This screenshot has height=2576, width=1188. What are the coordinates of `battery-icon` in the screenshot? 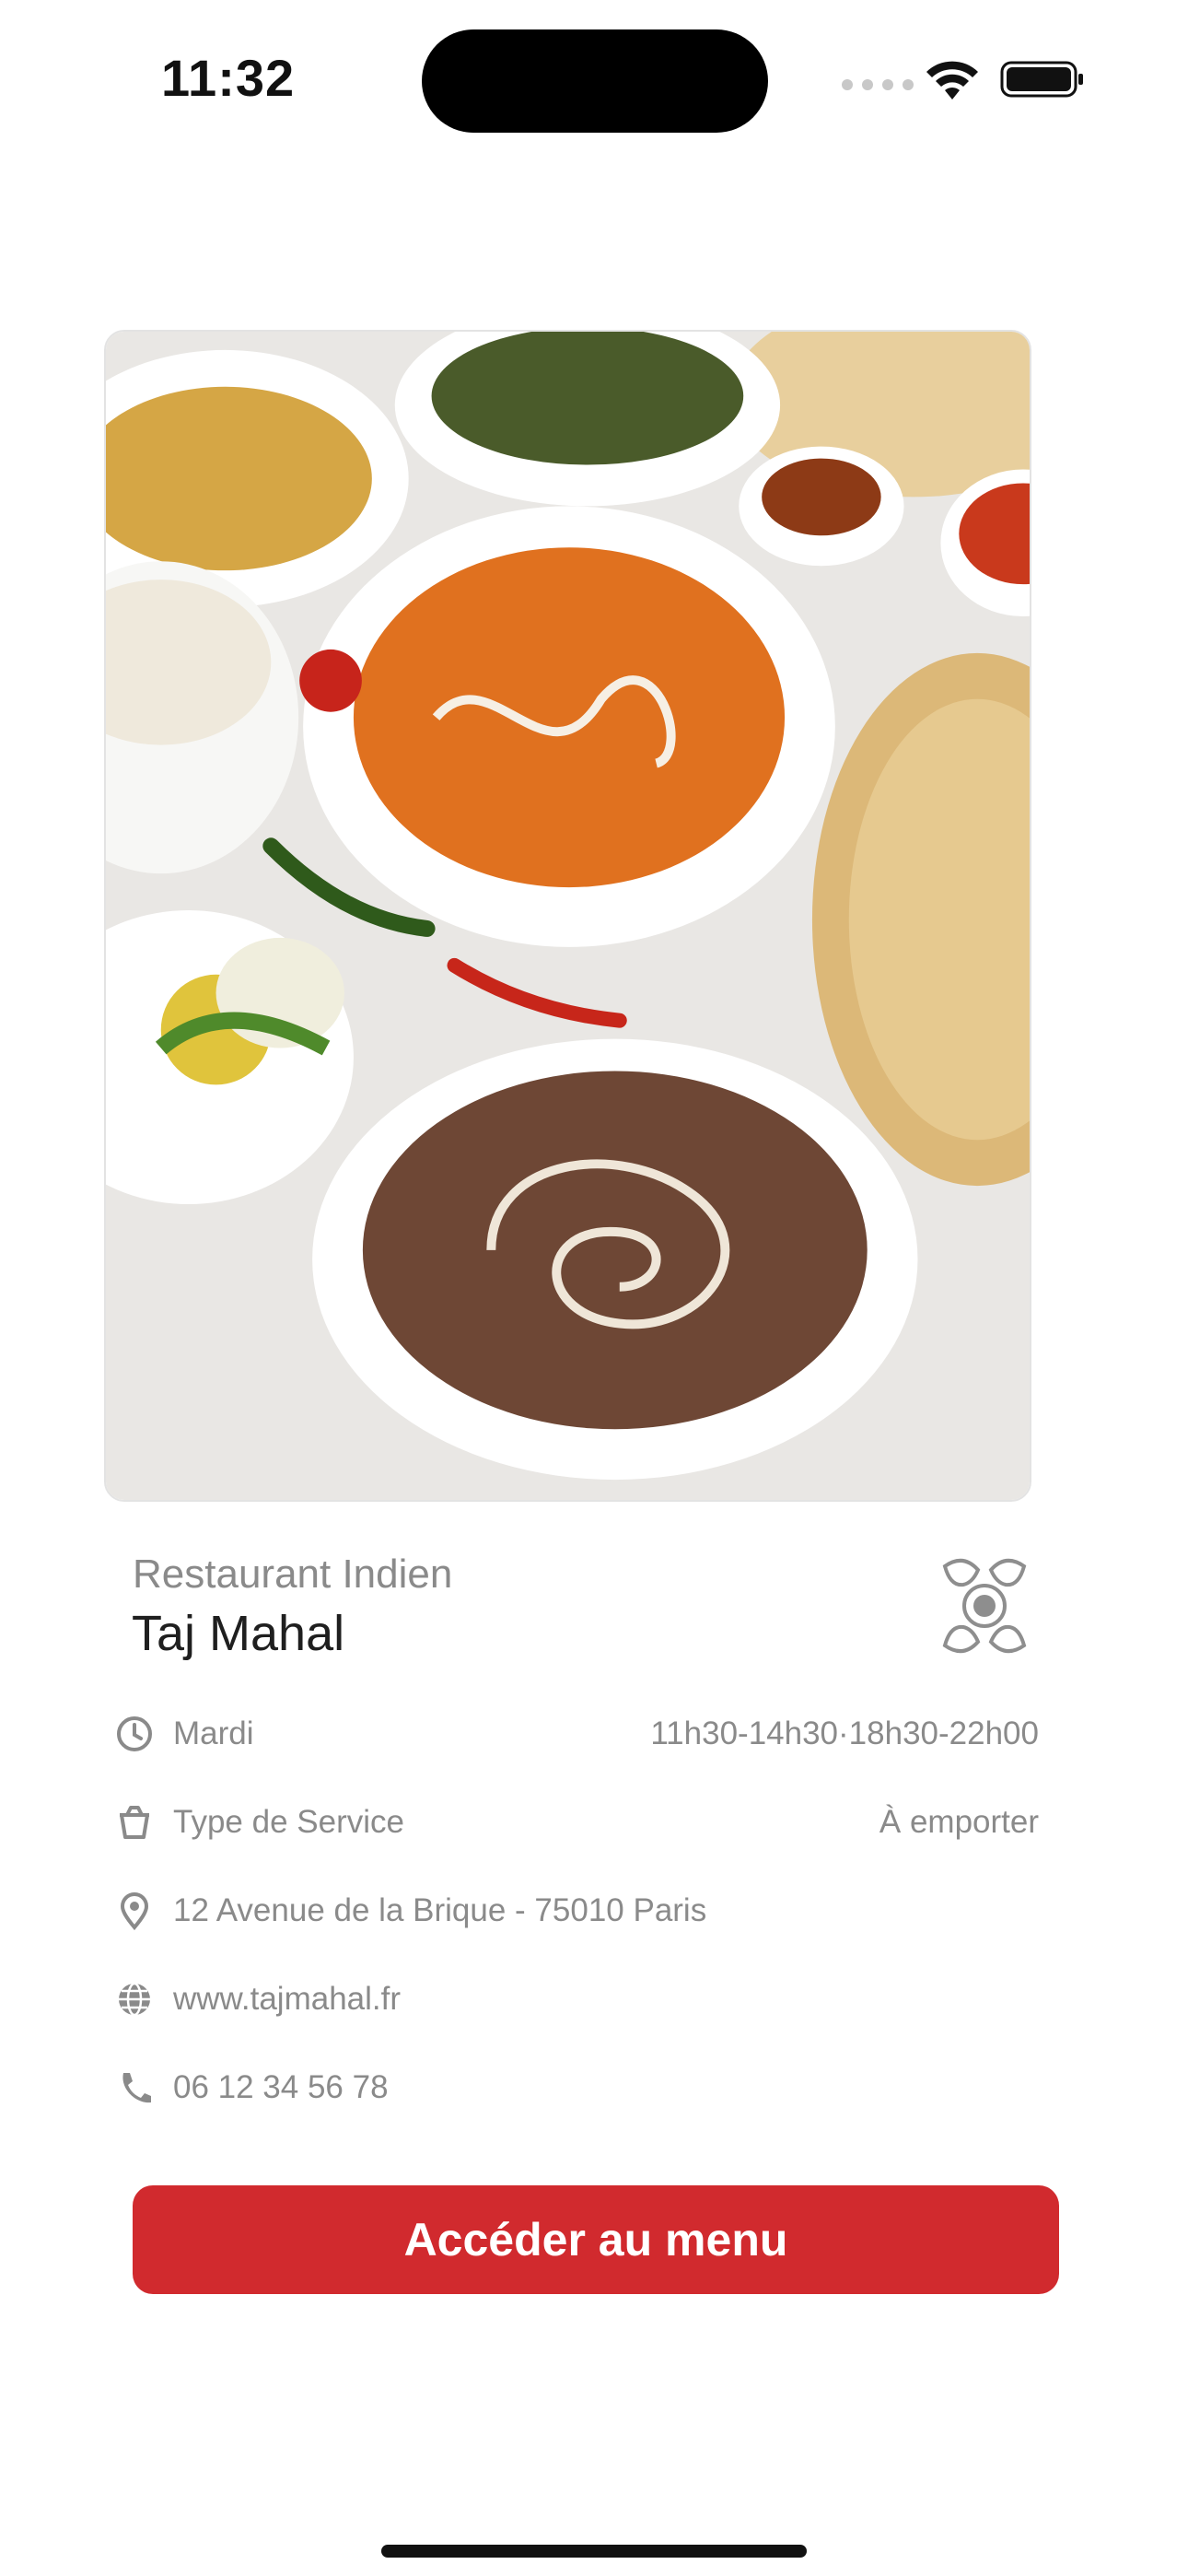 It's located at (1041, 79).